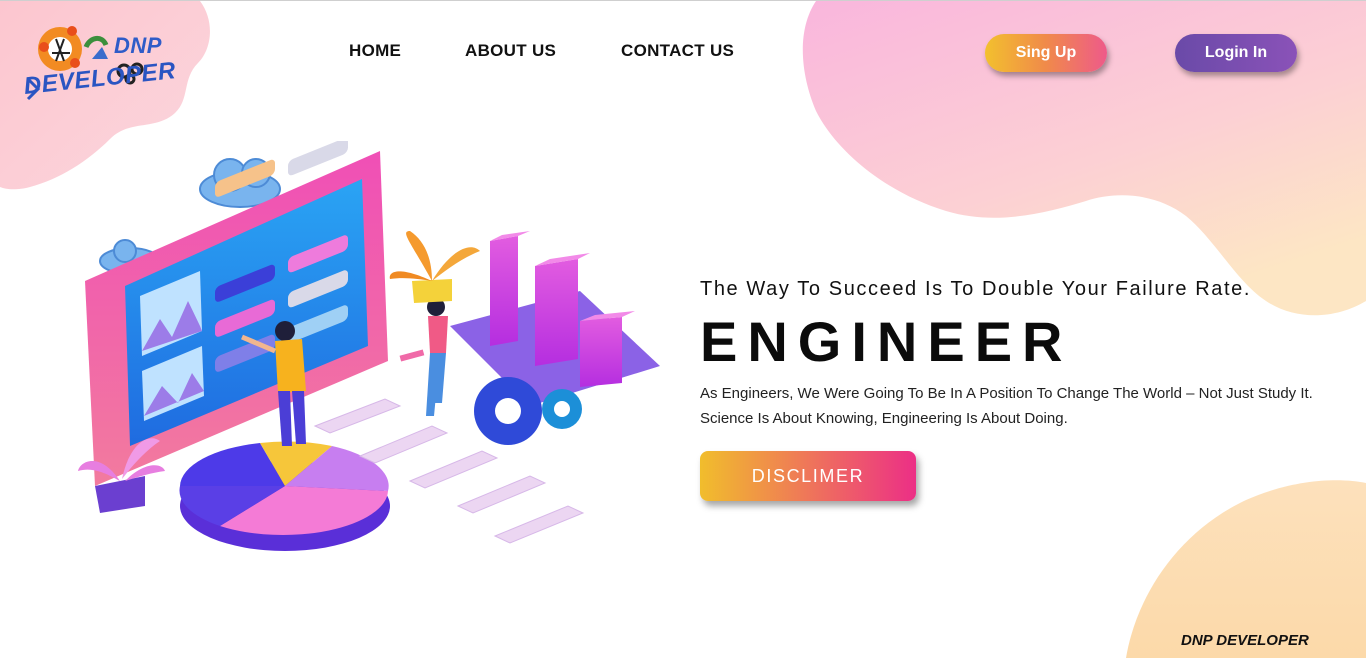  I want to click on brand-logo: DNP DEVELOPER, so click(98, 65).